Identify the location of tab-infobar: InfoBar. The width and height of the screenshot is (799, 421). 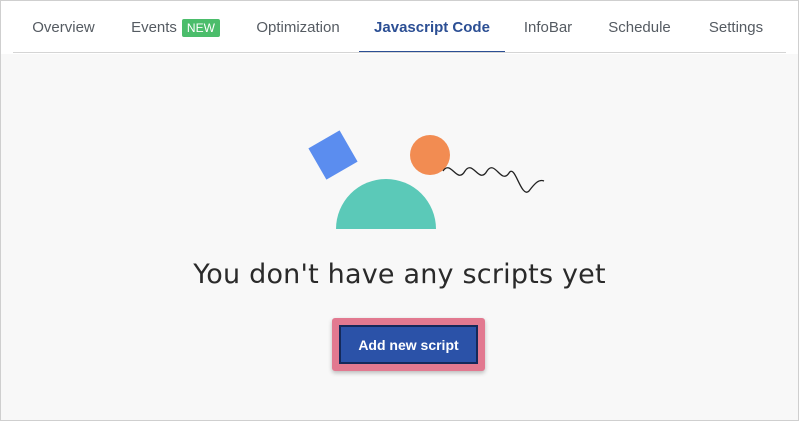
(548, 27).